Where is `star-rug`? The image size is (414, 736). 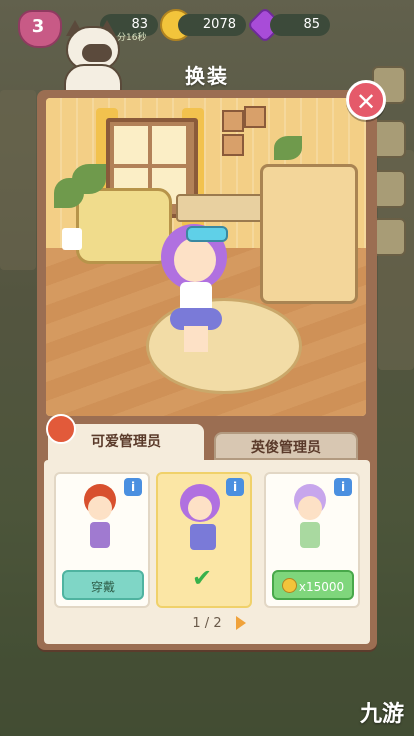 star-rug is located at coordinates (224, 346).